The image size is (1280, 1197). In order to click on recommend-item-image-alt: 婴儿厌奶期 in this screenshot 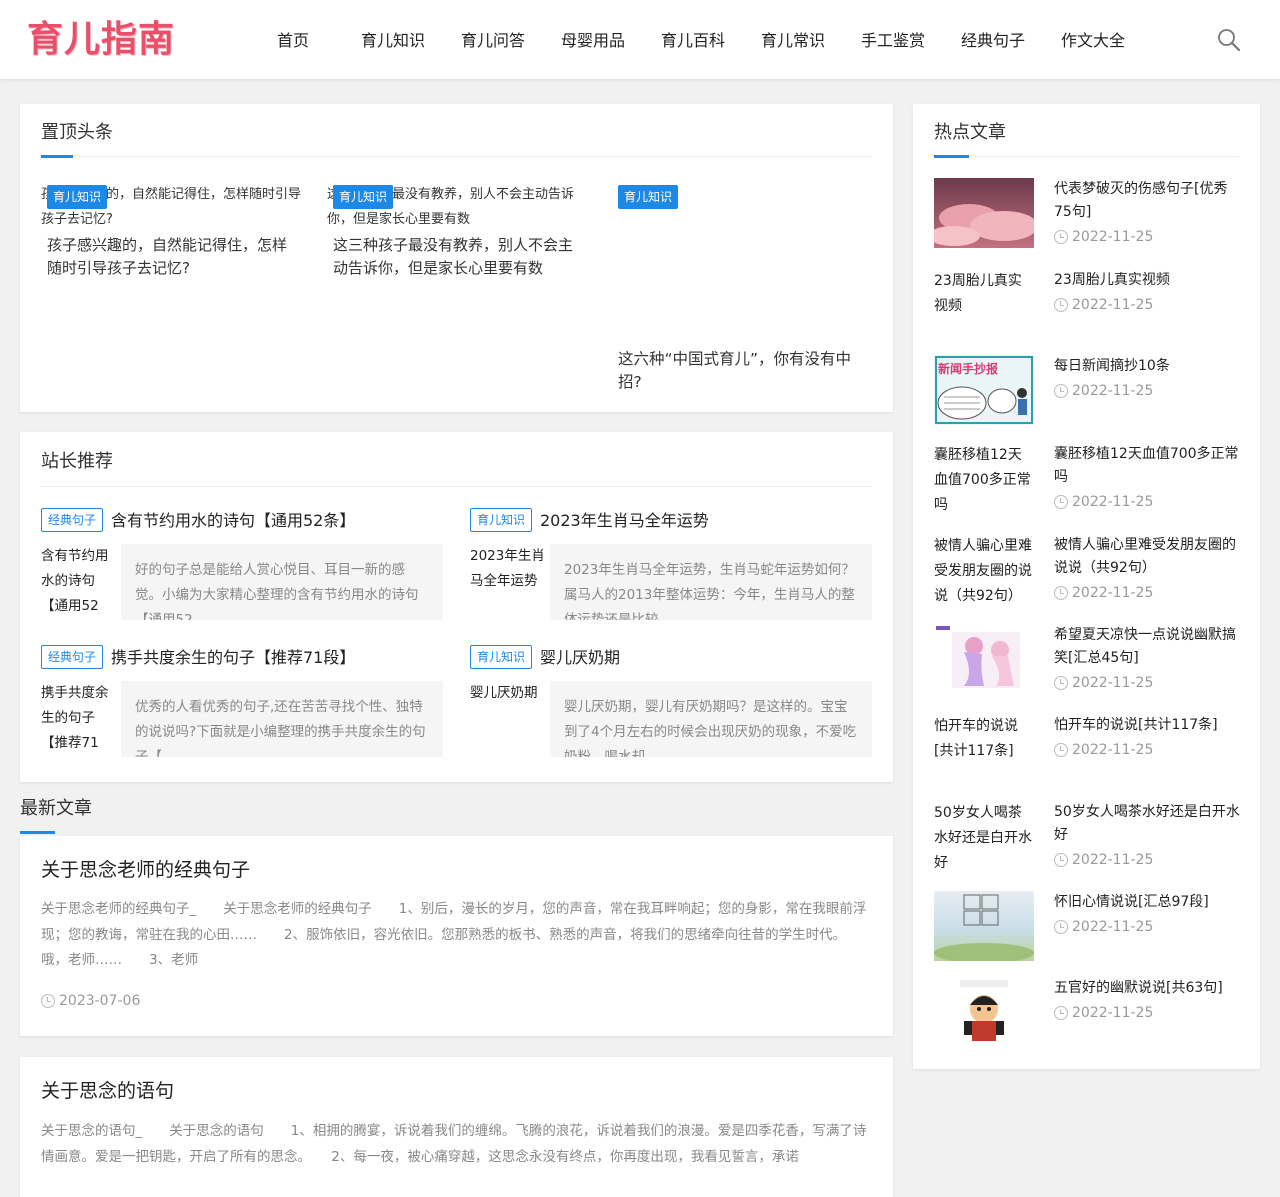, I will do `click(508, 718)`.